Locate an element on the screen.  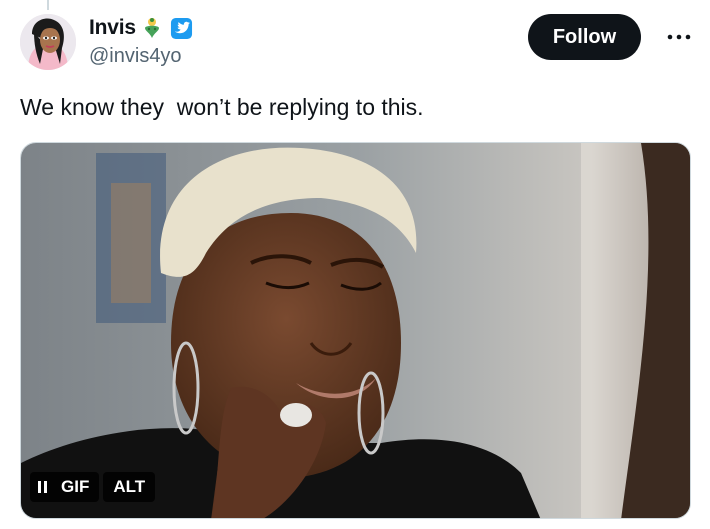
author-name-row: Invis is located at coordinates (141, 28).